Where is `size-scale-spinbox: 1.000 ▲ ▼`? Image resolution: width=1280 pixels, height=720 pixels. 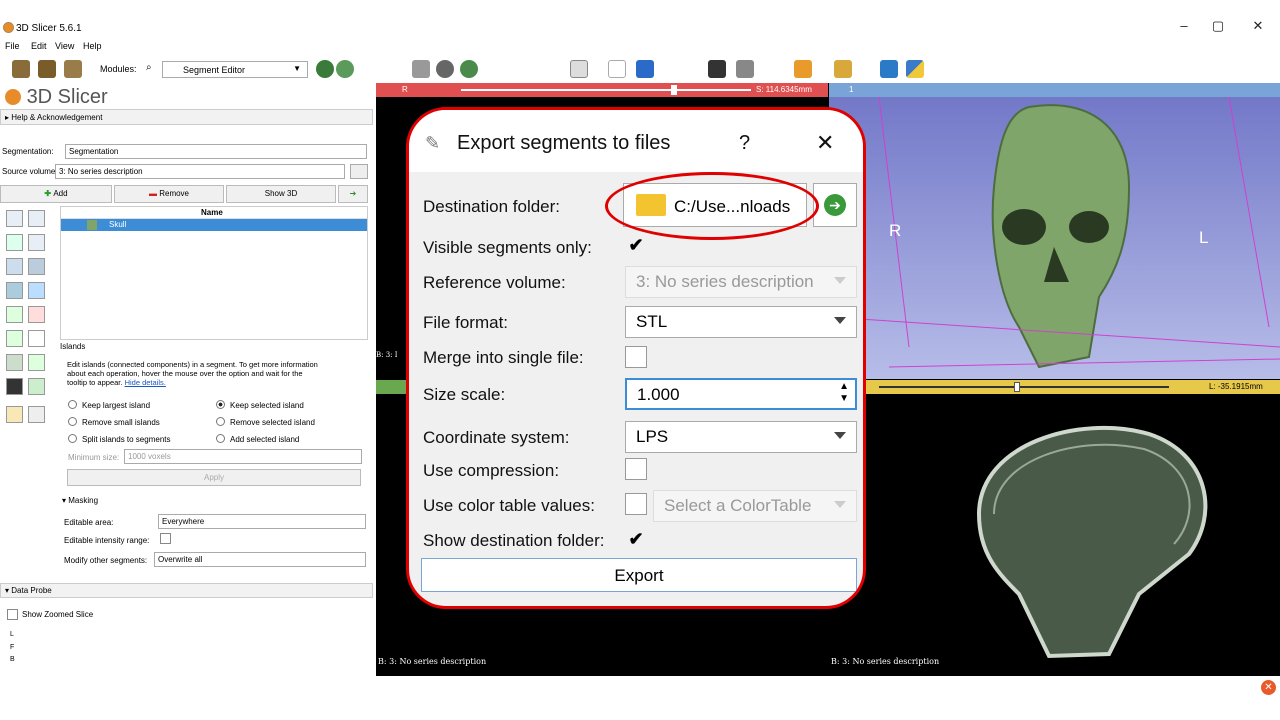 size-scale-spinbox: 1.000 ▲ ▼ is located at coordinates (741, 394).